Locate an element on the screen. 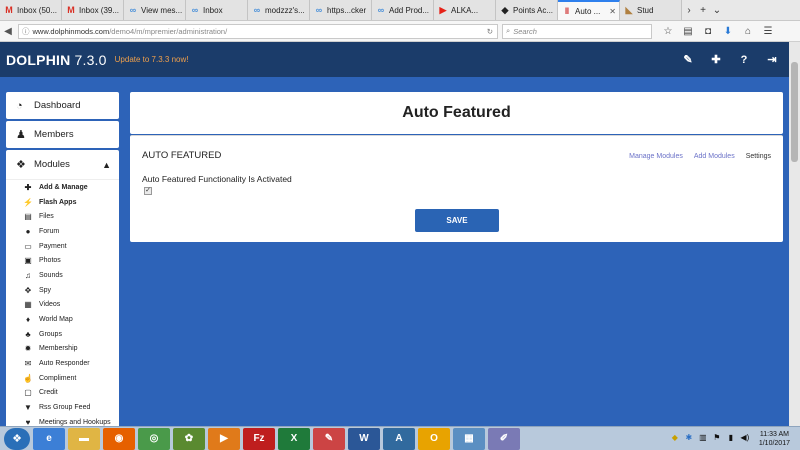 Image resolution: width=800 pixels, height=450 pixels. module-item: ▼ Rss Group Feed is located at coordinates (62, 407).